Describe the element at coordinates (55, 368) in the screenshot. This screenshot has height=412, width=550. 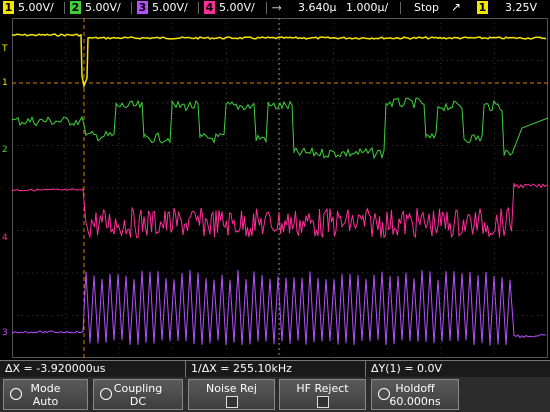
I see `delta-x-readout: ΔX = -3.920000us` at that location.